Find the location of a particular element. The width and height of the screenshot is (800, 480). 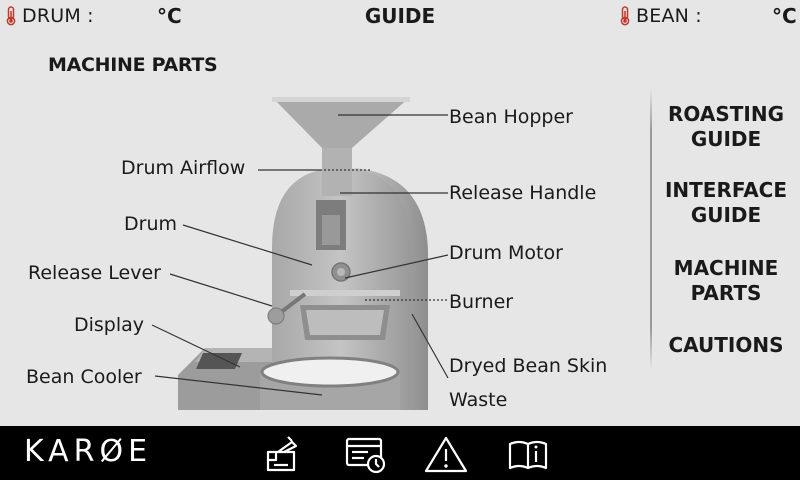

hopper-top is located at coordinates (341, 101).